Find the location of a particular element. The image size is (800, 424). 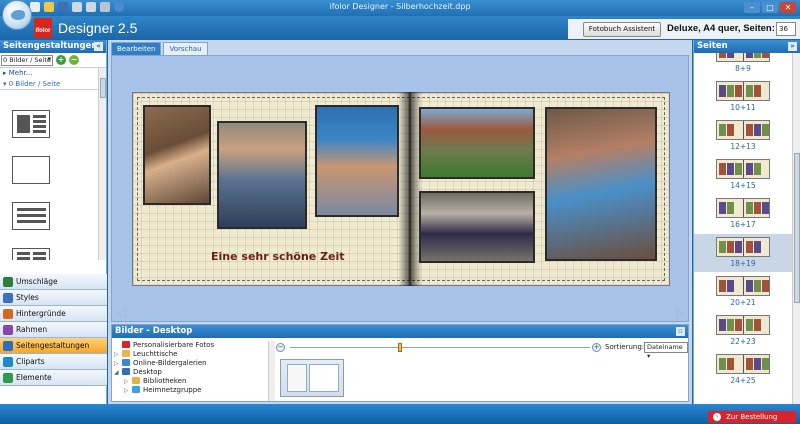

cliparts-icon is located at coordinates (8, 362).